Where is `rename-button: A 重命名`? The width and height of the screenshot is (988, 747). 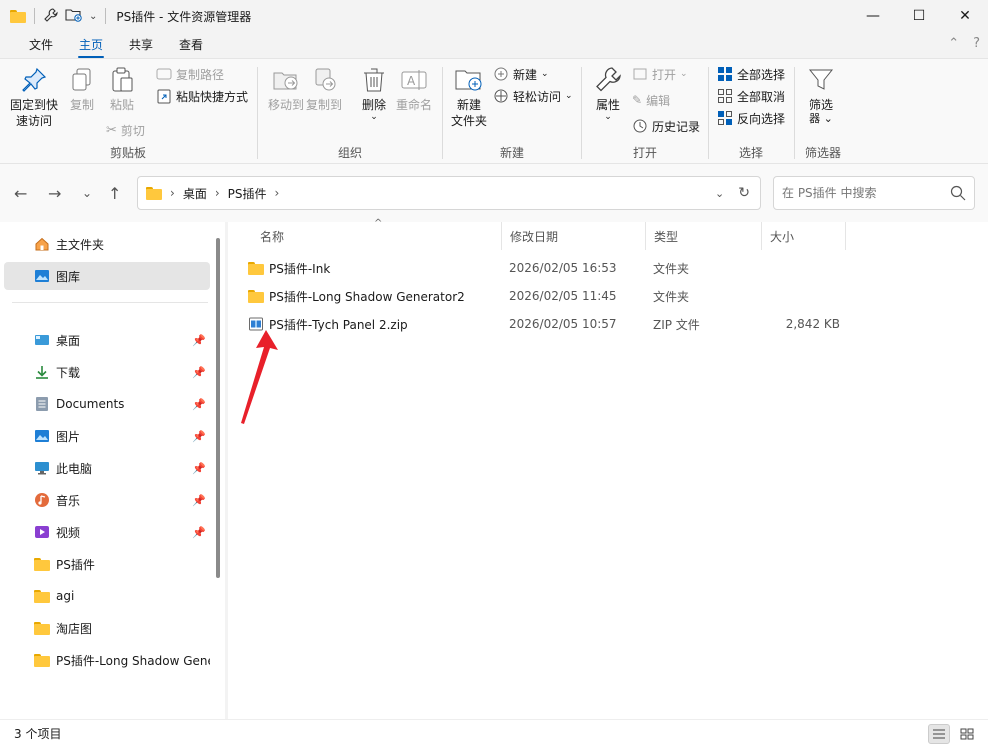
rename-button: A 重命名 is located at coordinates (414, 89).